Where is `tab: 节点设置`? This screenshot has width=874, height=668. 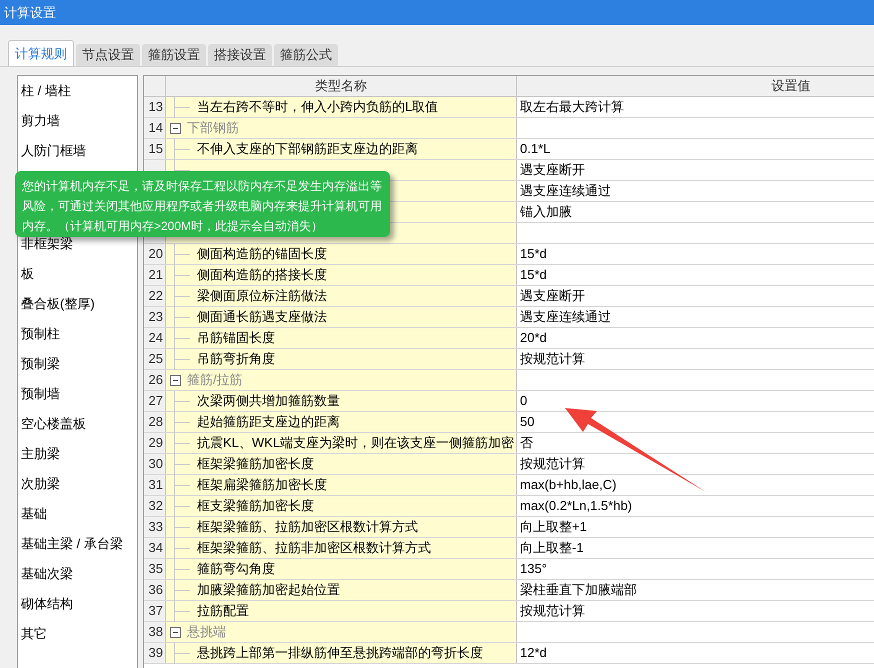
tab: 节点设置 is located at coordinates (108, 55).